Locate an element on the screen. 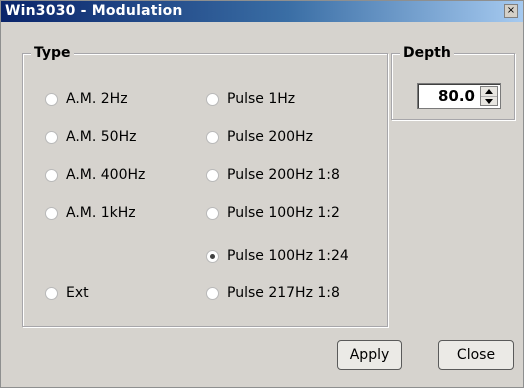 This screenshot has height=388, width=524. radio-am-1khz: A.M. 1kHz is located at coordinates (90, 213).